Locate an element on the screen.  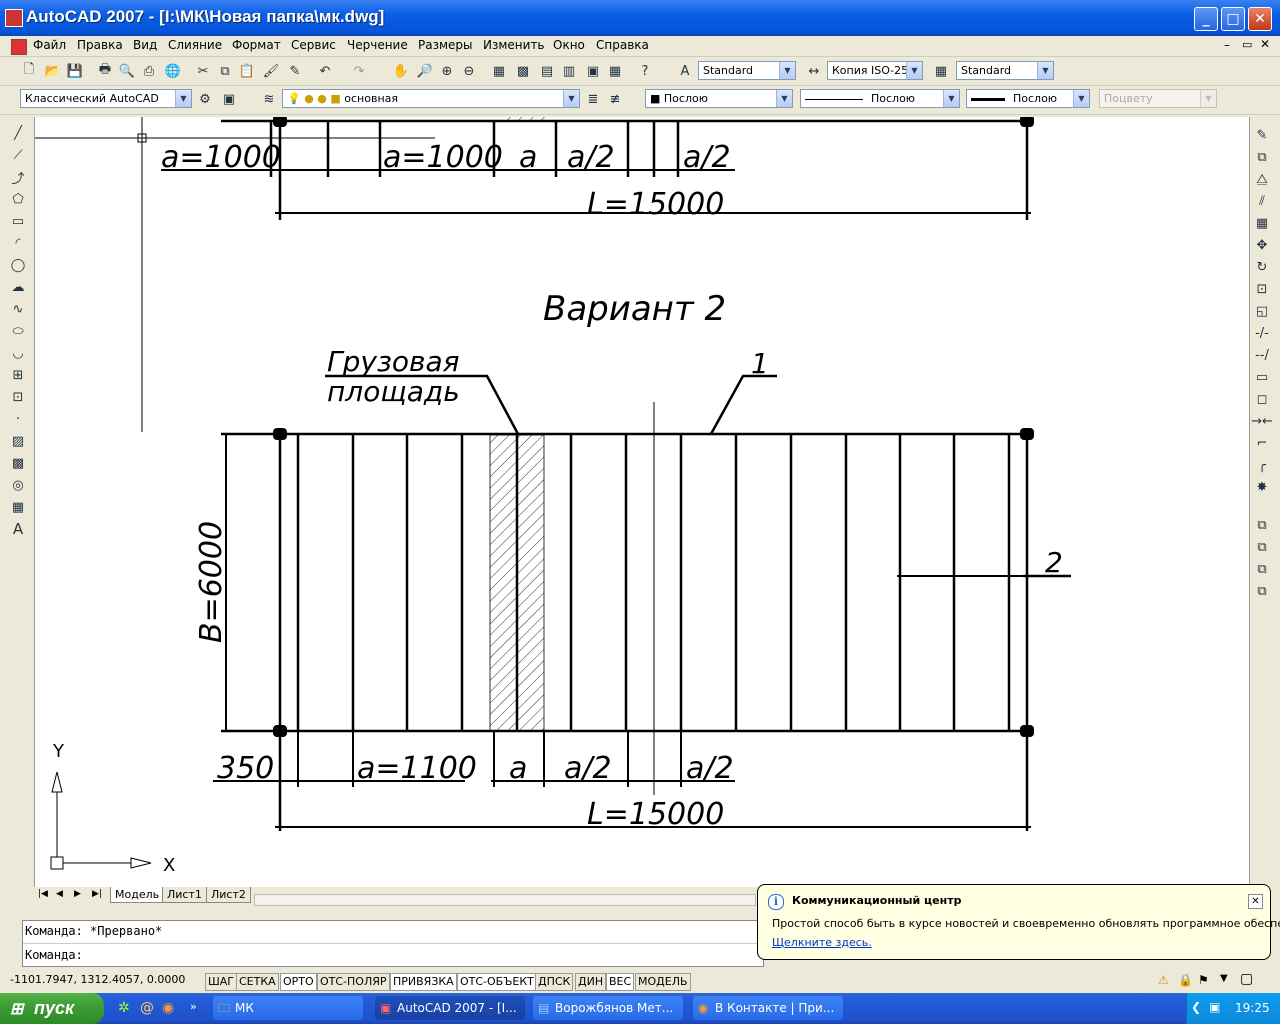
rectangle-icon: ▭ is located at coordinates (18, 221).